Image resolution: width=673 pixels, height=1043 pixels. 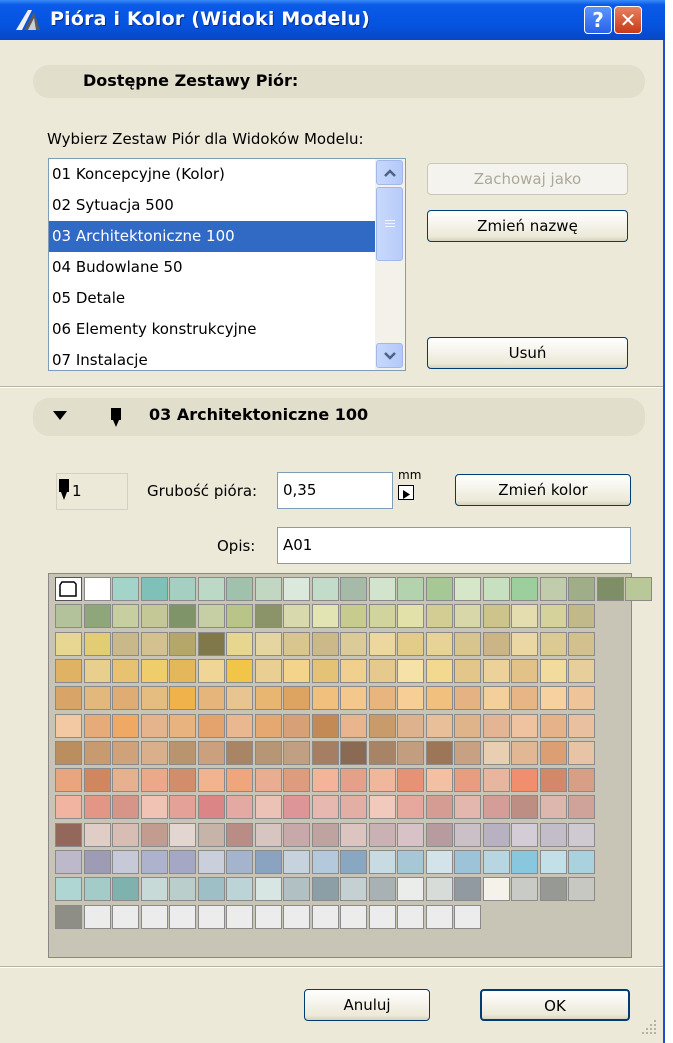 What do you see at coordinates (390, 264) in the screenshot?
I see `list-scrollbar` at bounding box center [390, 264].